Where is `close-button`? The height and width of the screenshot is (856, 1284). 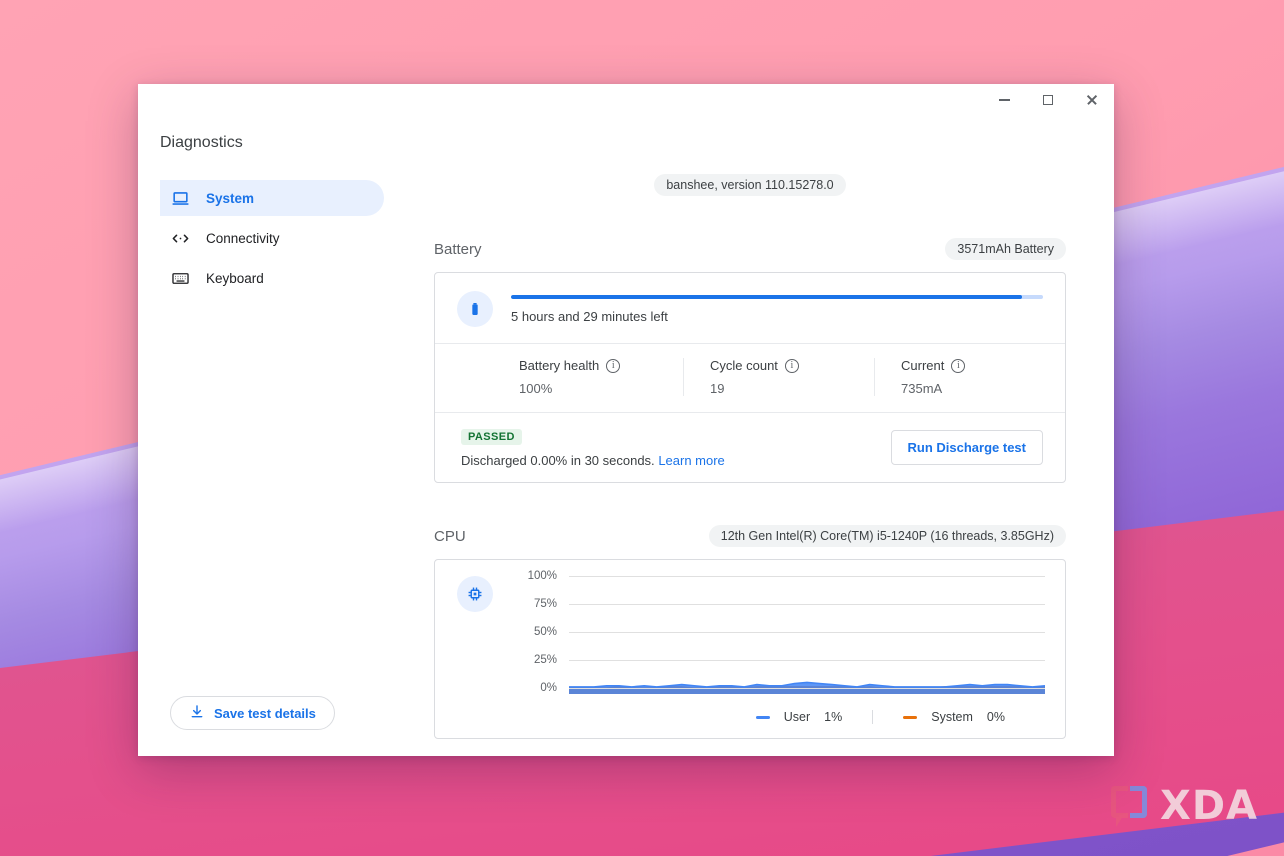 close-button is located at coordinates (1092, 100).